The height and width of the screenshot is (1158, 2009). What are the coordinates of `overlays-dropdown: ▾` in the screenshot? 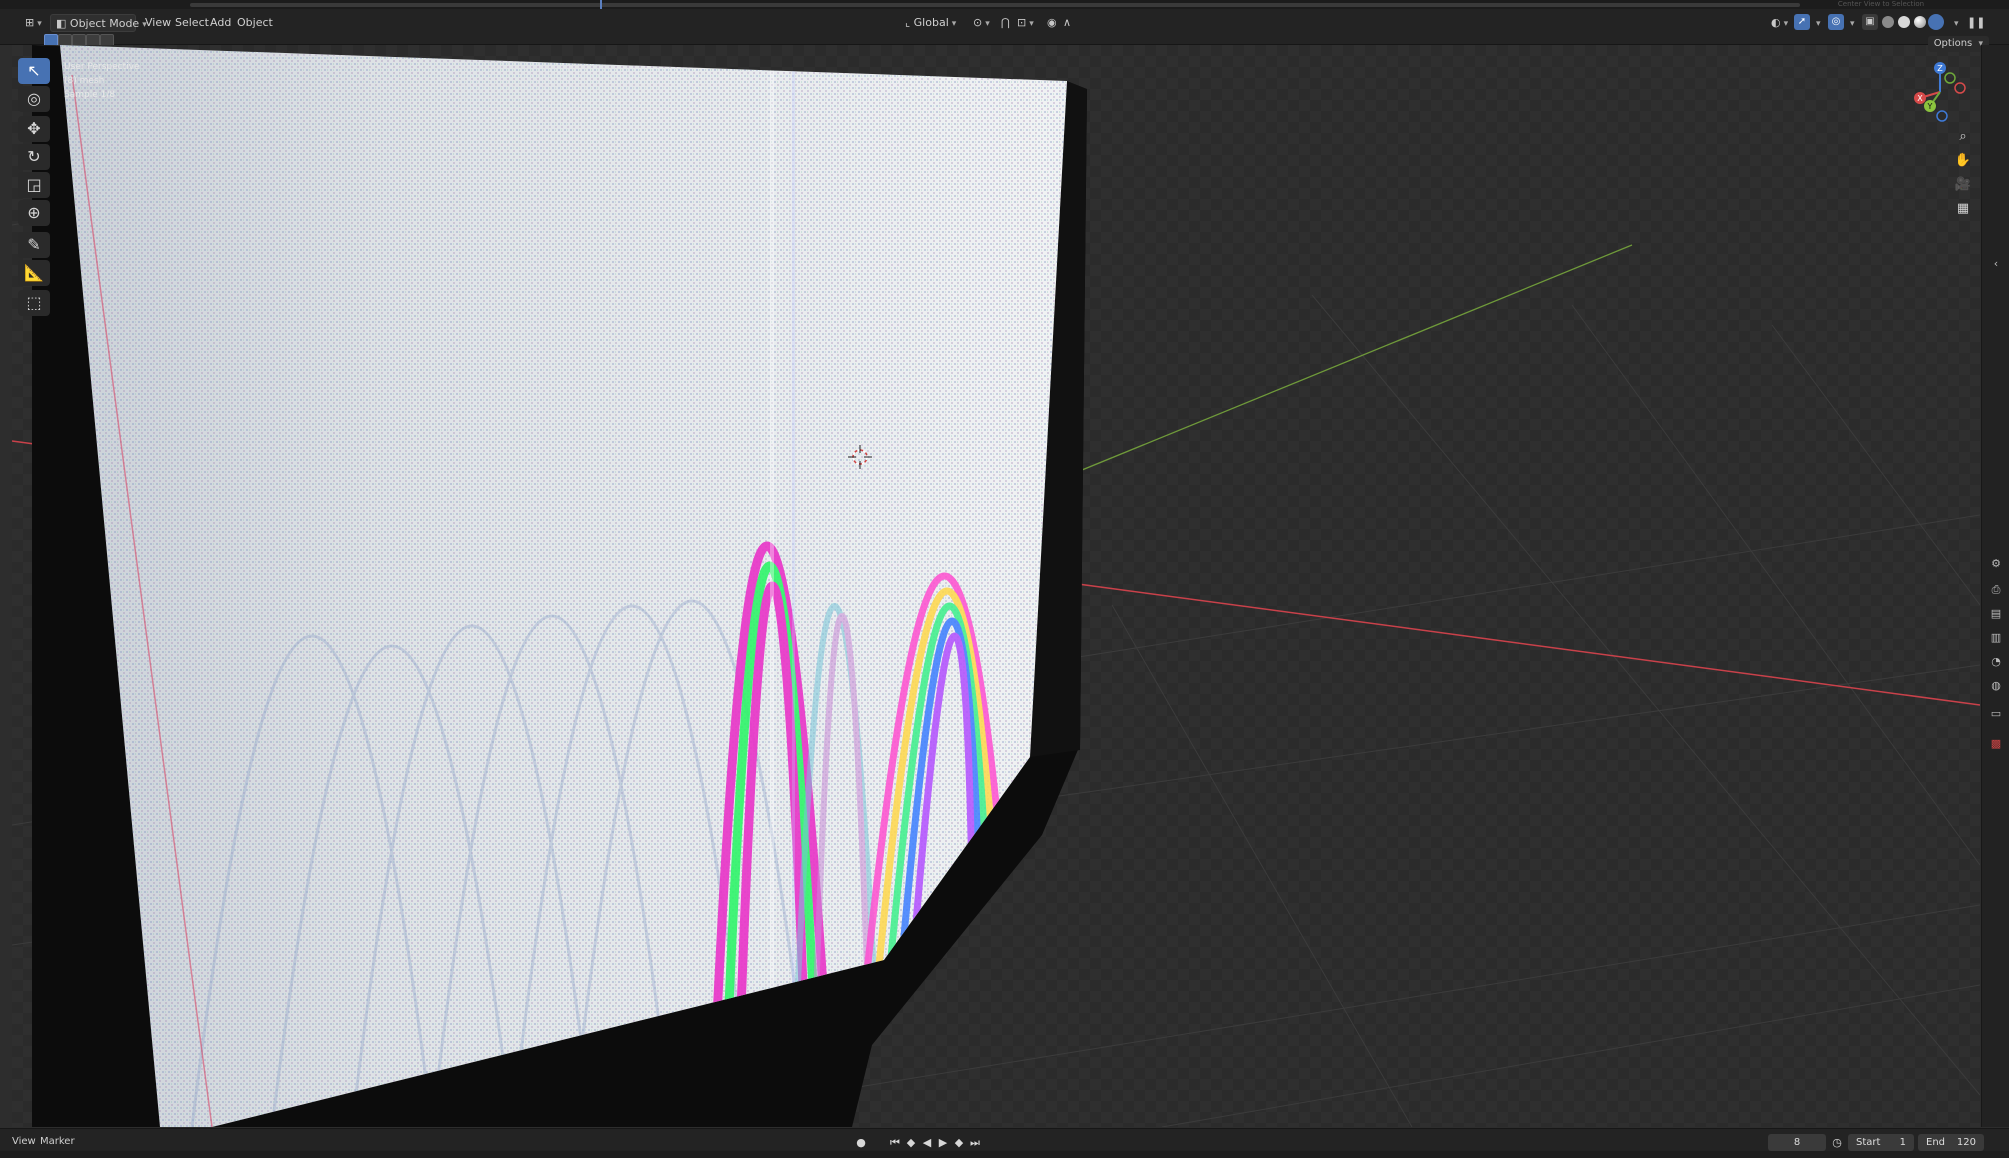 It's located at (1851, 23).